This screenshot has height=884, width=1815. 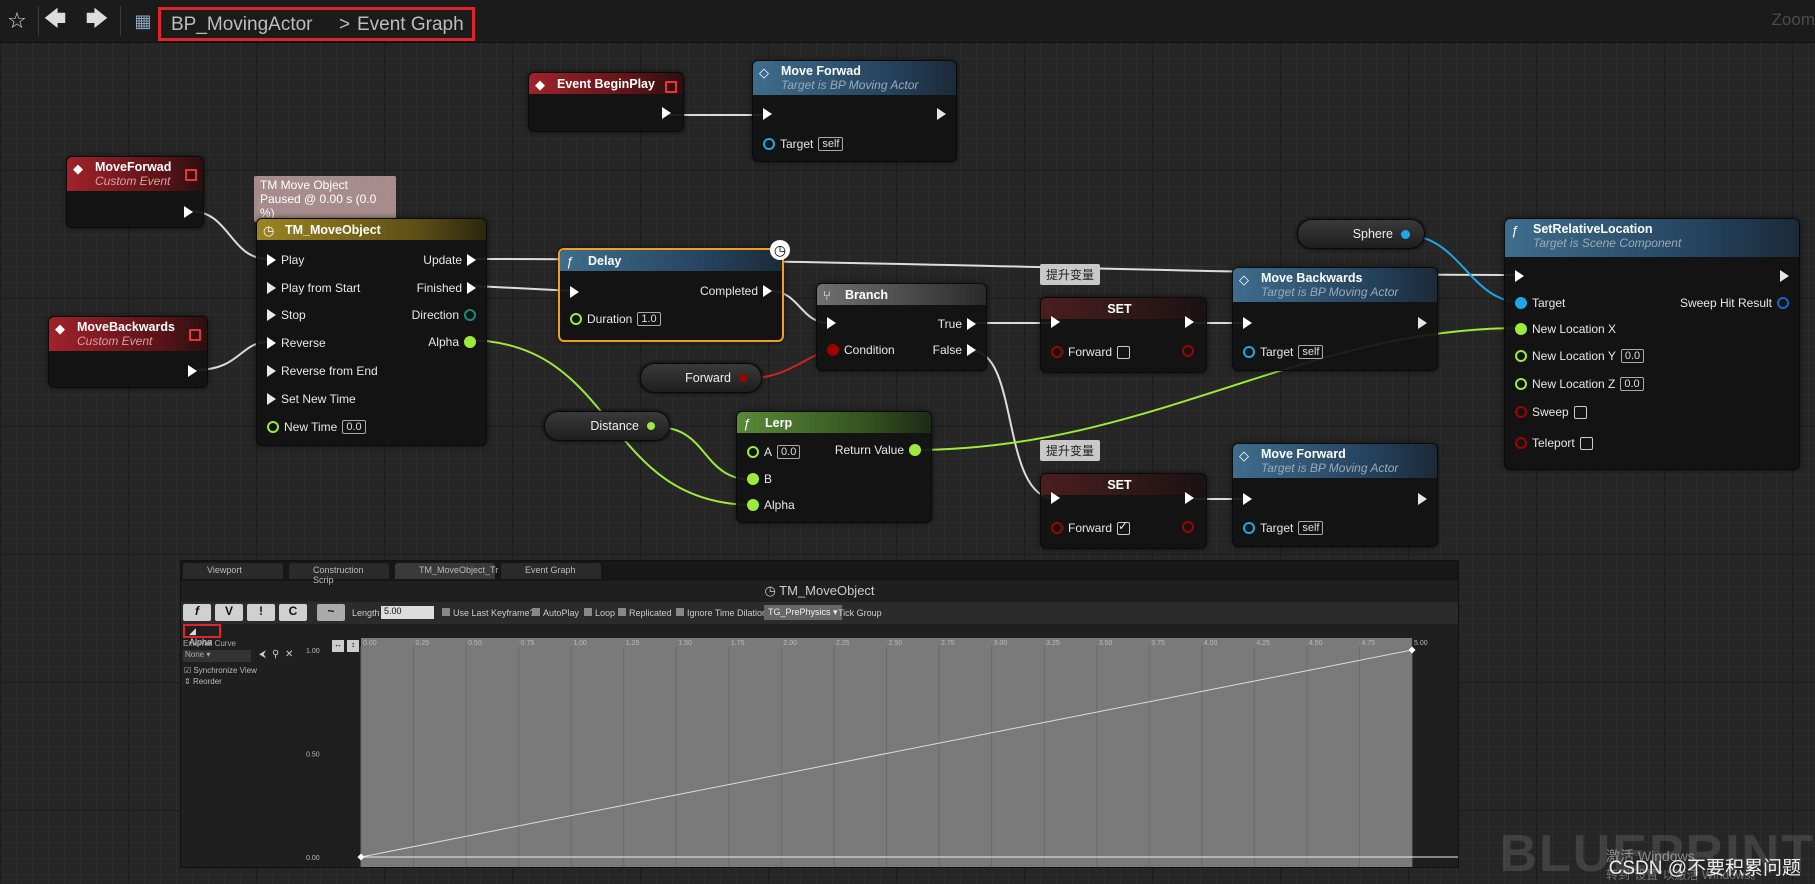 What do you see at coordinates (901, 327) in the screenshot?
I see `branch-node: ⑂ Branch Condition True False` at bounding box center [901, 327].